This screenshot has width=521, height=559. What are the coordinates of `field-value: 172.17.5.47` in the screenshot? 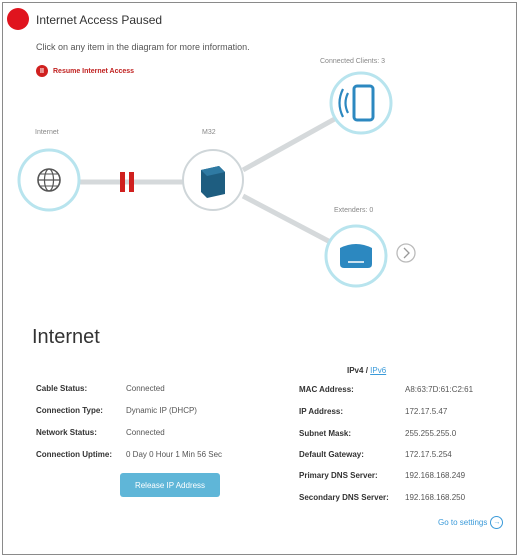 It's located at (426, 411).